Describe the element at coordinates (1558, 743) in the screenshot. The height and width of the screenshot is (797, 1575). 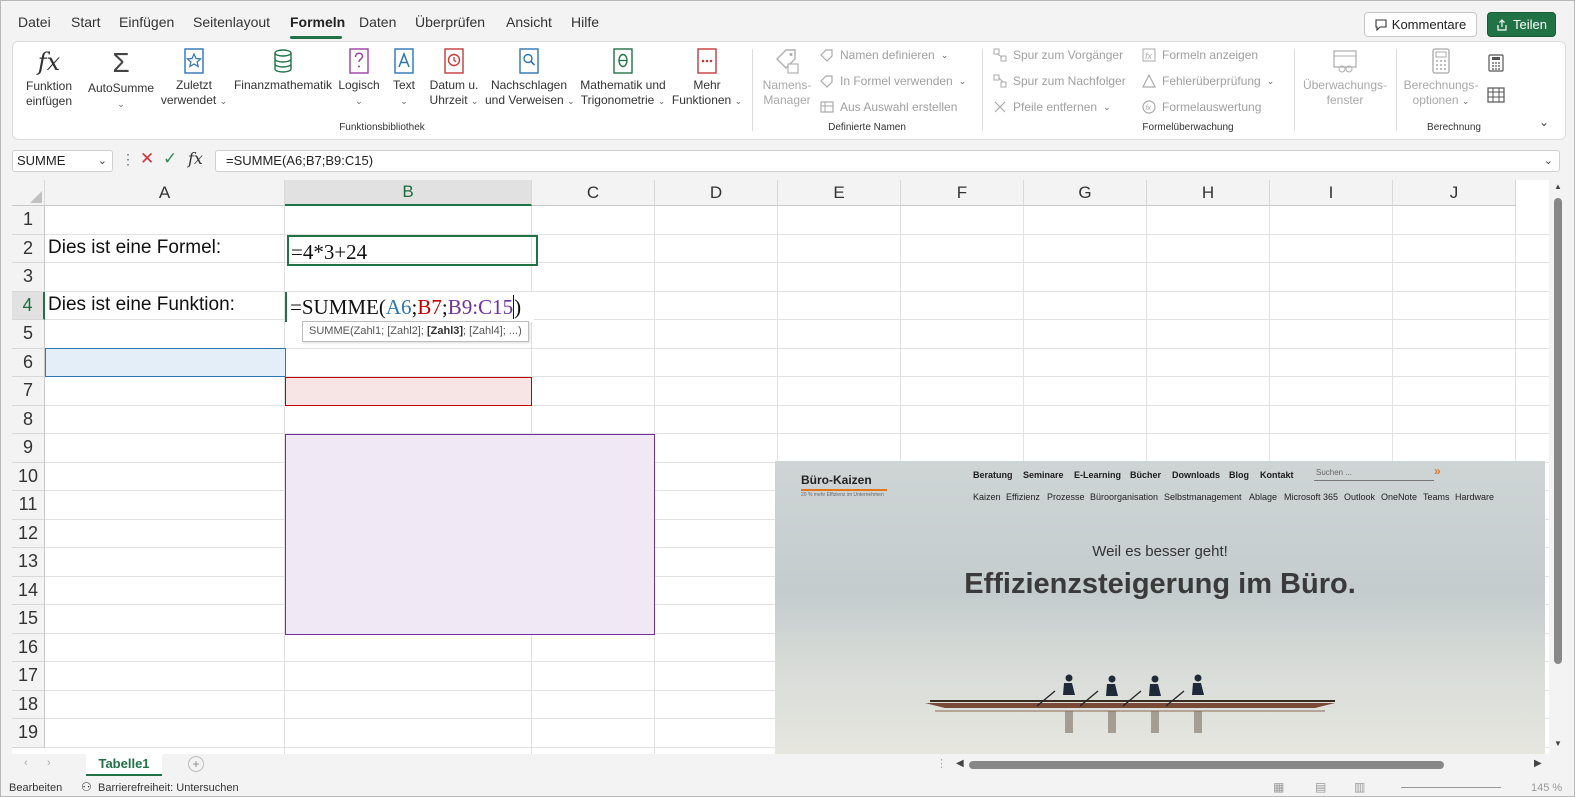
I see `scroll-down-icon: ▼` at that location.